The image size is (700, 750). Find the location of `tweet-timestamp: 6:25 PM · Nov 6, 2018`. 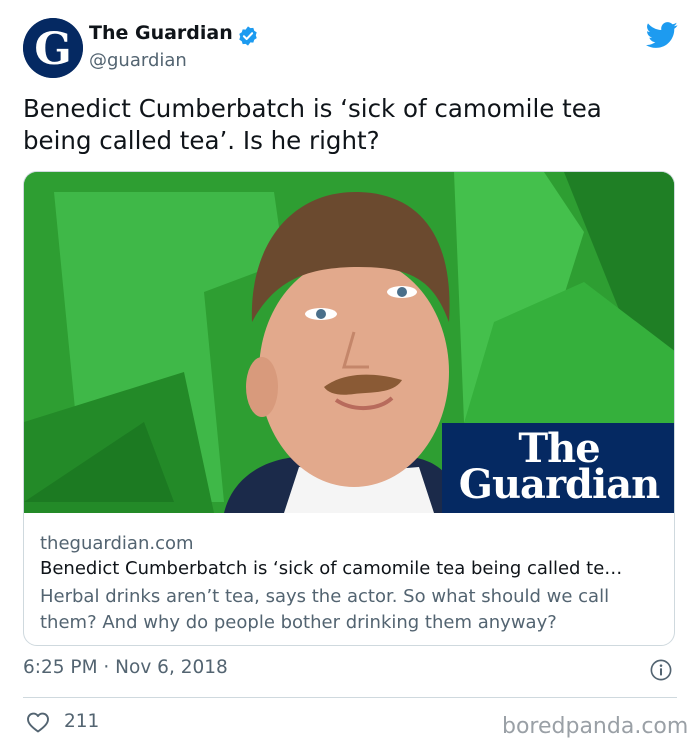

tweet-timestamp: 6:25 PM · Nov 6, 2018 is located at coordinates (125, 667).